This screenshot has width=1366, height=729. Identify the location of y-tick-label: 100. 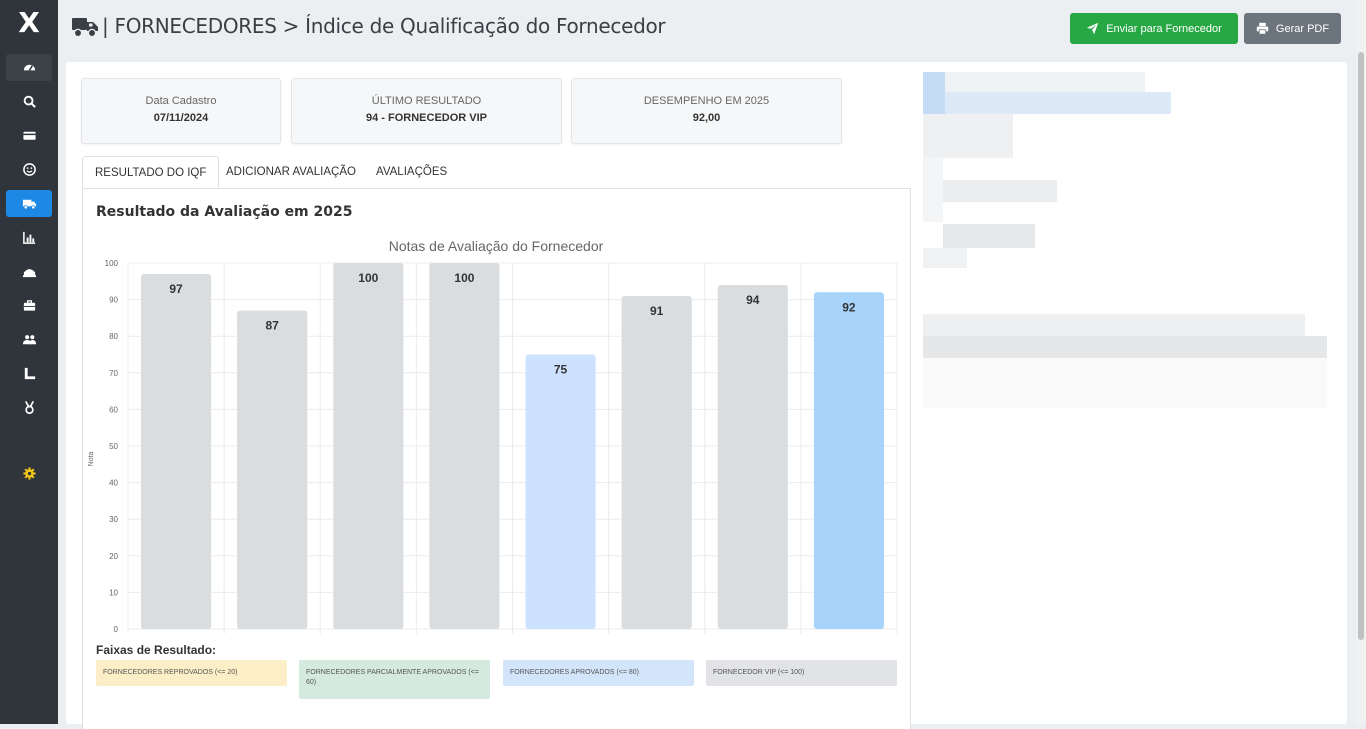
(112, 263).